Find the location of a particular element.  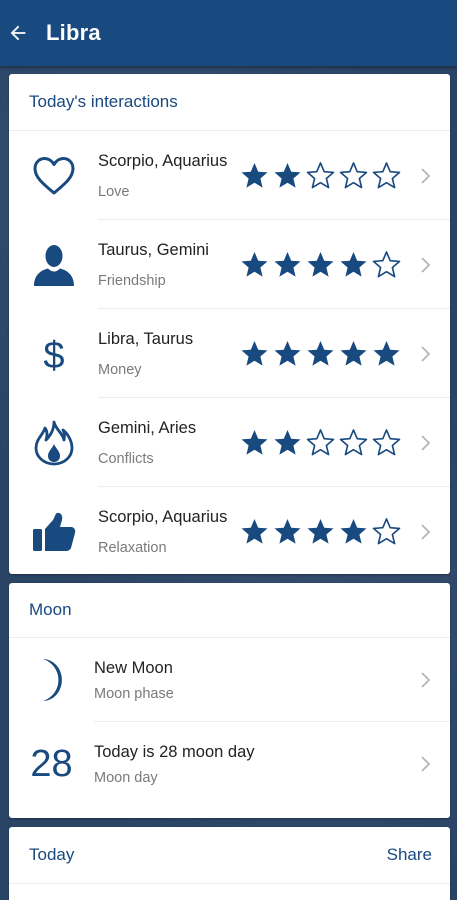

page-title: Libra is located at coordinates (73, 32).